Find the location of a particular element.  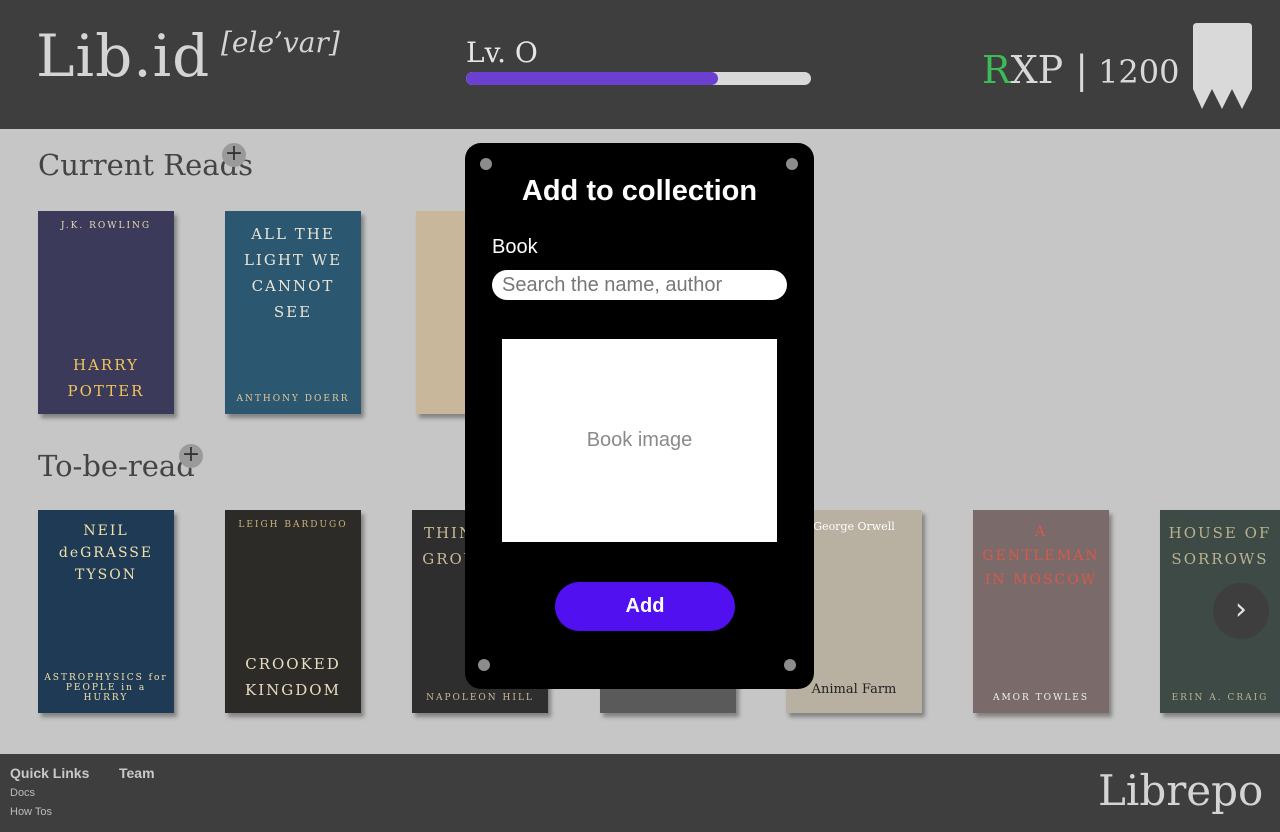

book-field-label: Book is located at coordinates (515, 247).